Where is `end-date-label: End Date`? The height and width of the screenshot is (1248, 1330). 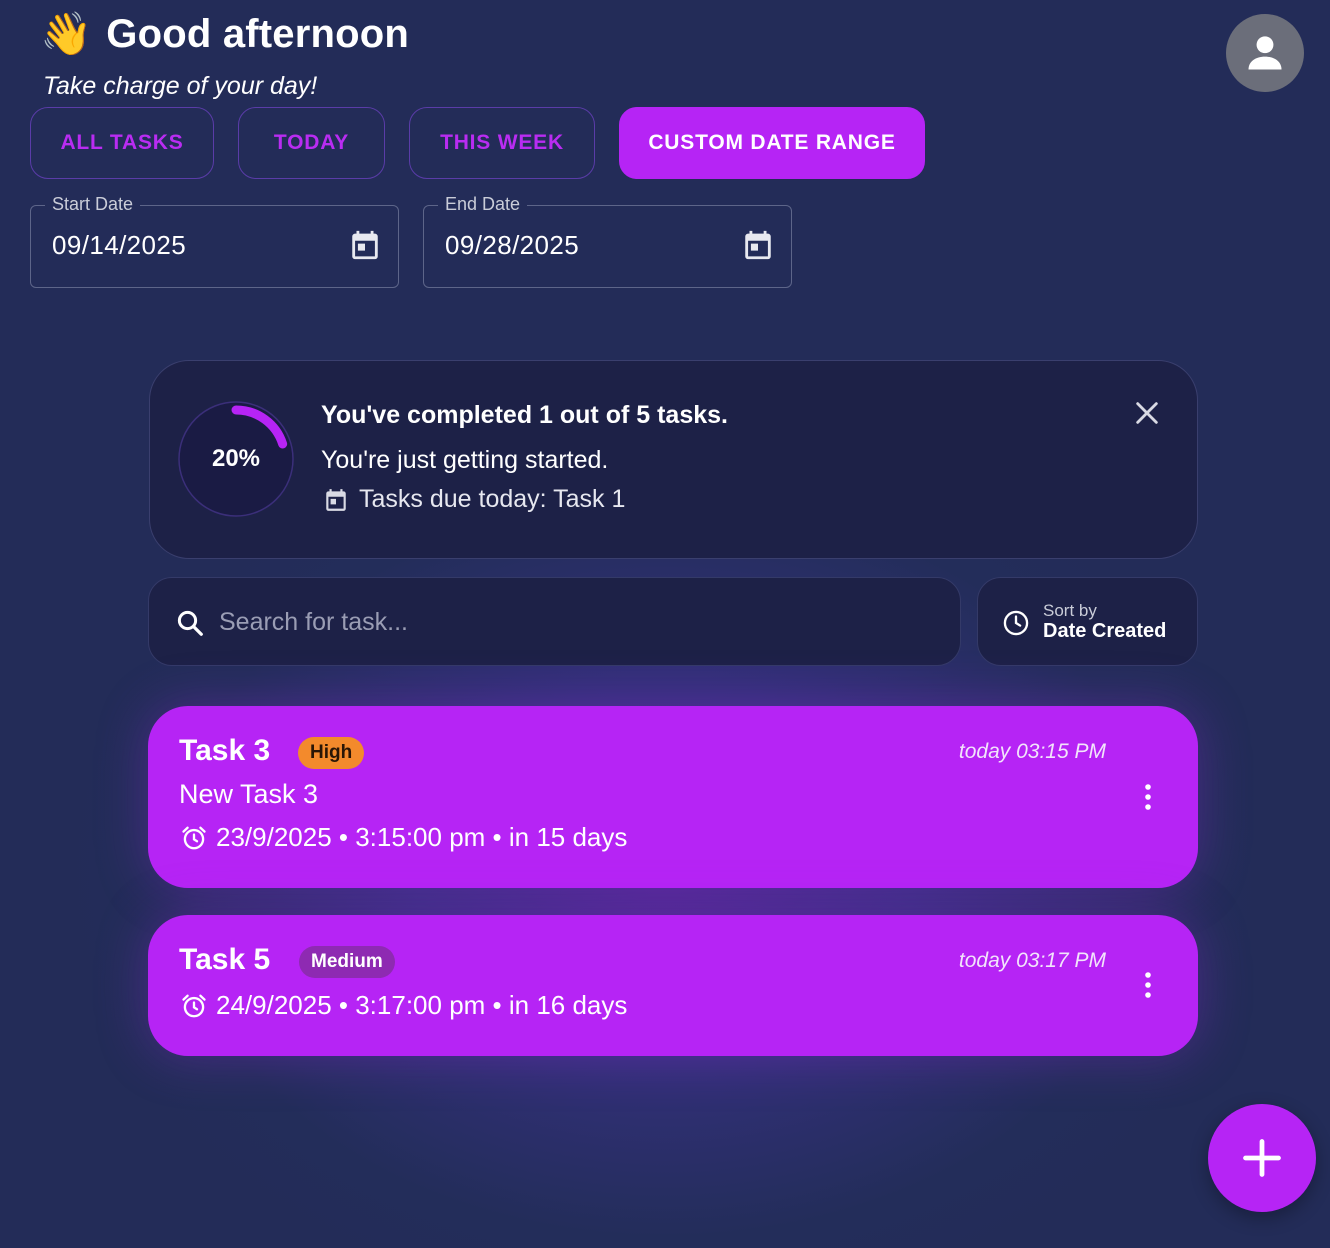
end-date-label: End Date is located at coordinates (483, 204).